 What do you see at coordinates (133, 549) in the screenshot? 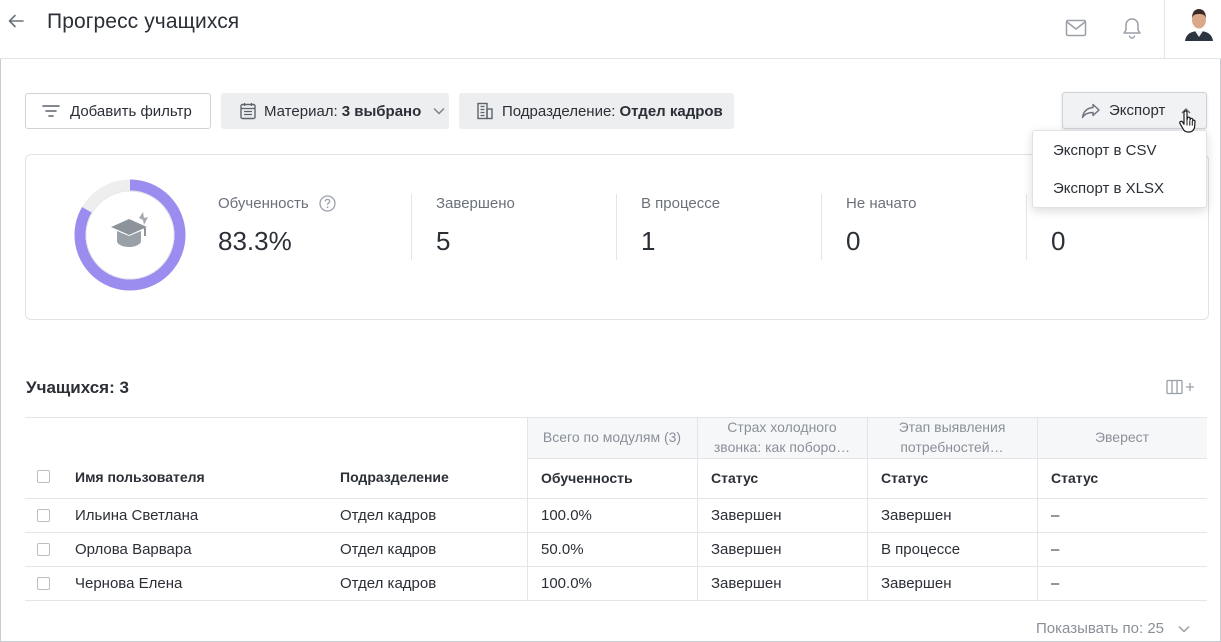
I see `cell-username: Орлова Варвара` at bounding box center [133, 549].